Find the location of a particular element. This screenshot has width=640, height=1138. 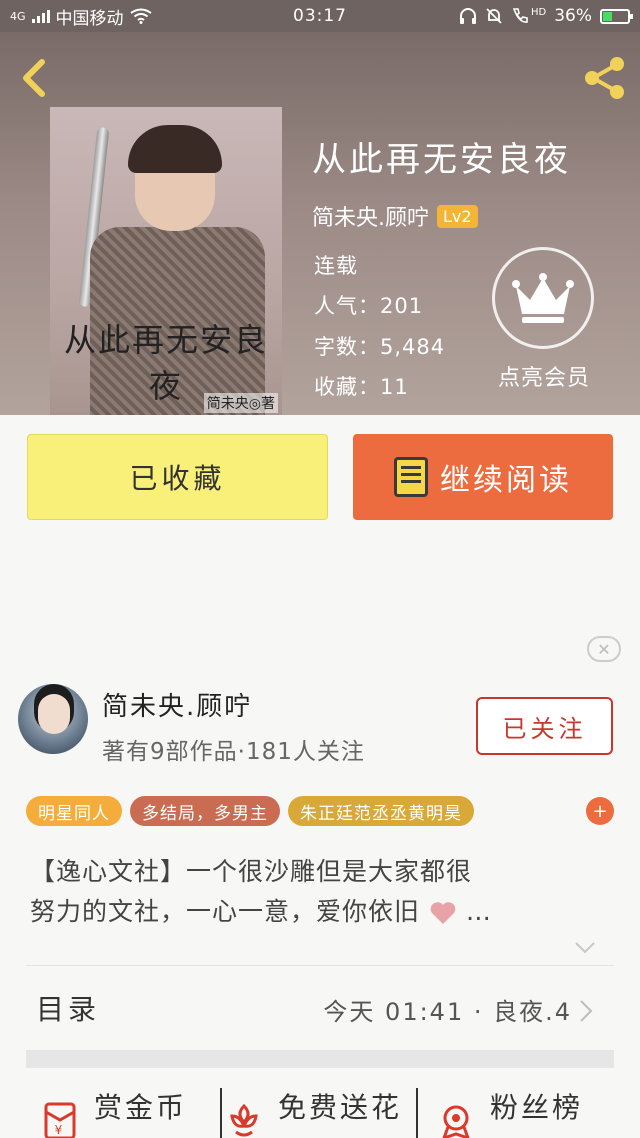

headset-icon is located at coordinates (467, 16).